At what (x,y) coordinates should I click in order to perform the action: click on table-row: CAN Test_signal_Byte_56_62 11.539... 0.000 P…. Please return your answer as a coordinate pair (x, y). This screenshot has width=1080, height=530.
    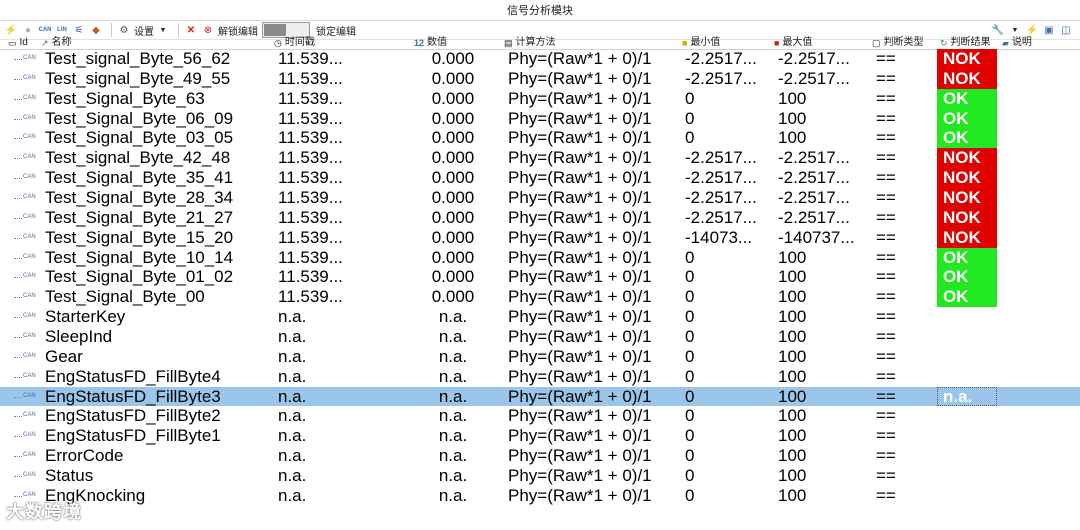
    Looking at the image, I should click on (540, 59).